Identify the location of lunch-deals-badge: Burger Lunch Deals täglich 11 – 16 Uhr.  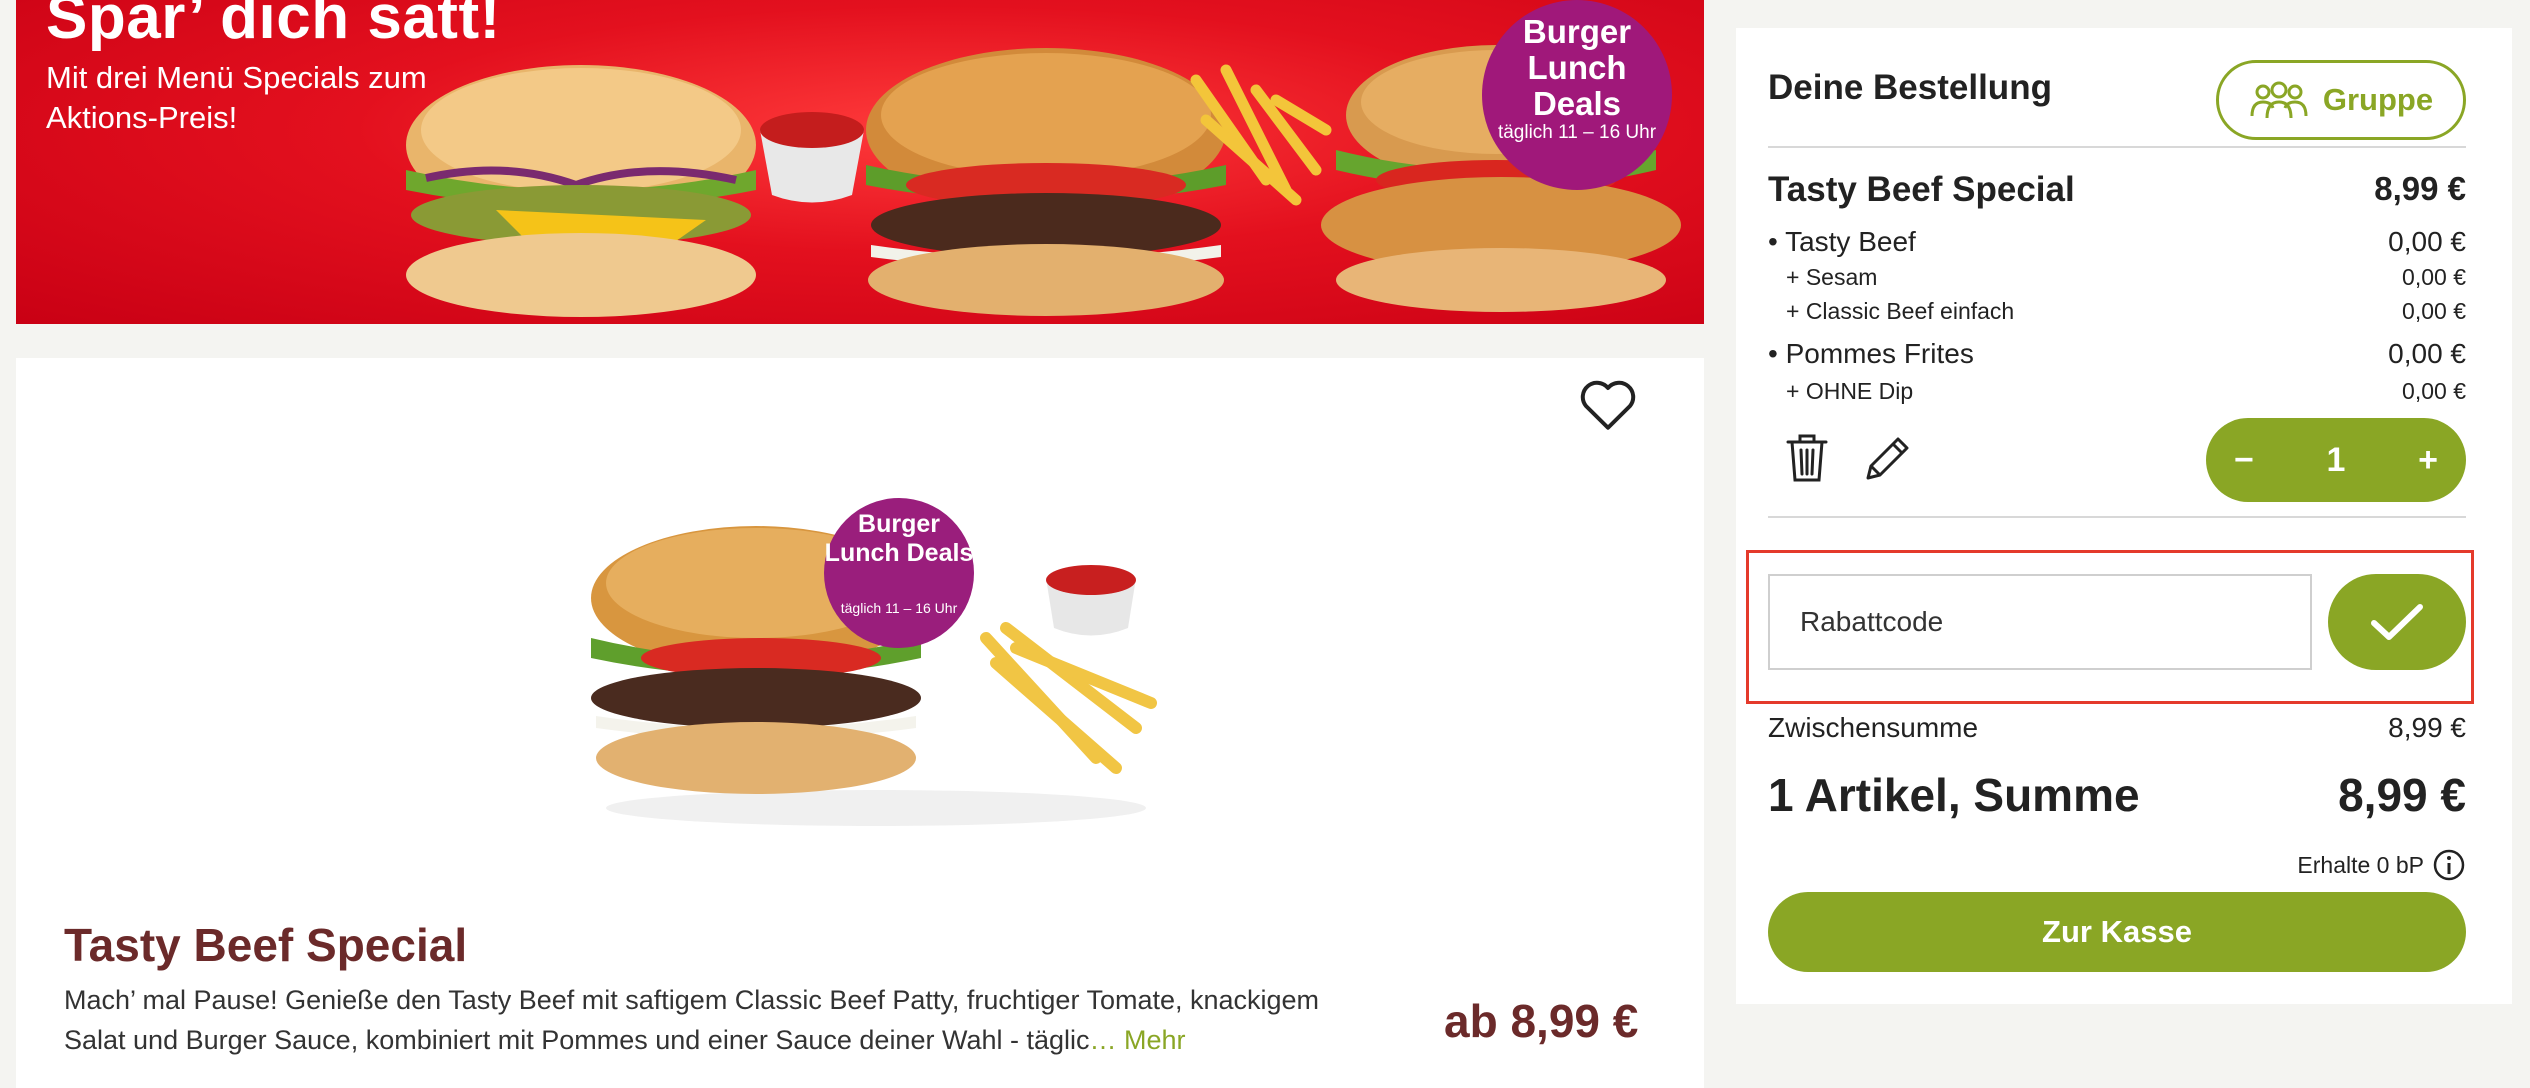
(1577, 95).